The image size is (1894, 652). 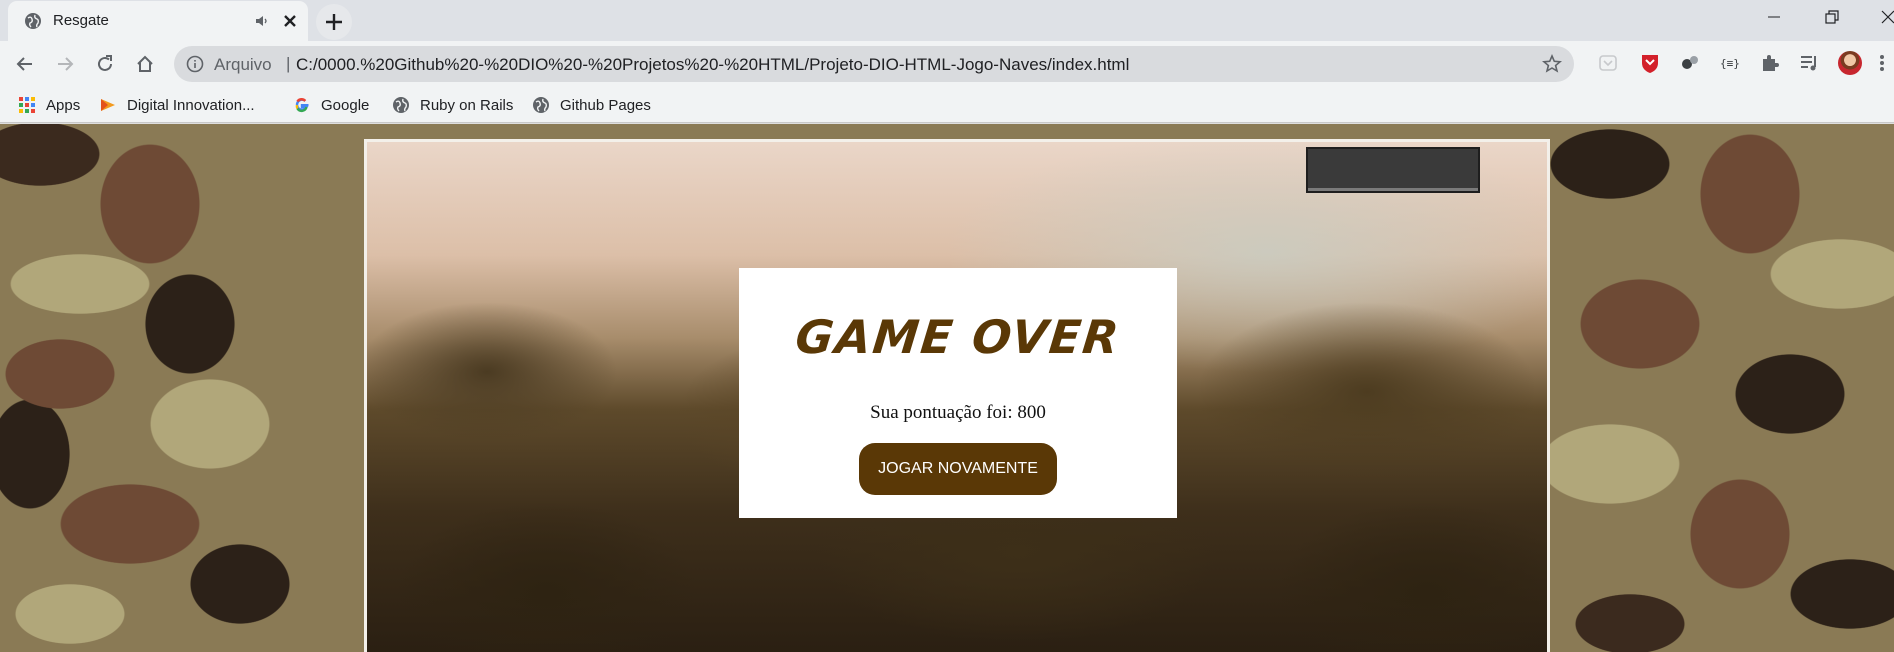 I want to click on bookmark-label: Apps, so click(x=63, y=105).